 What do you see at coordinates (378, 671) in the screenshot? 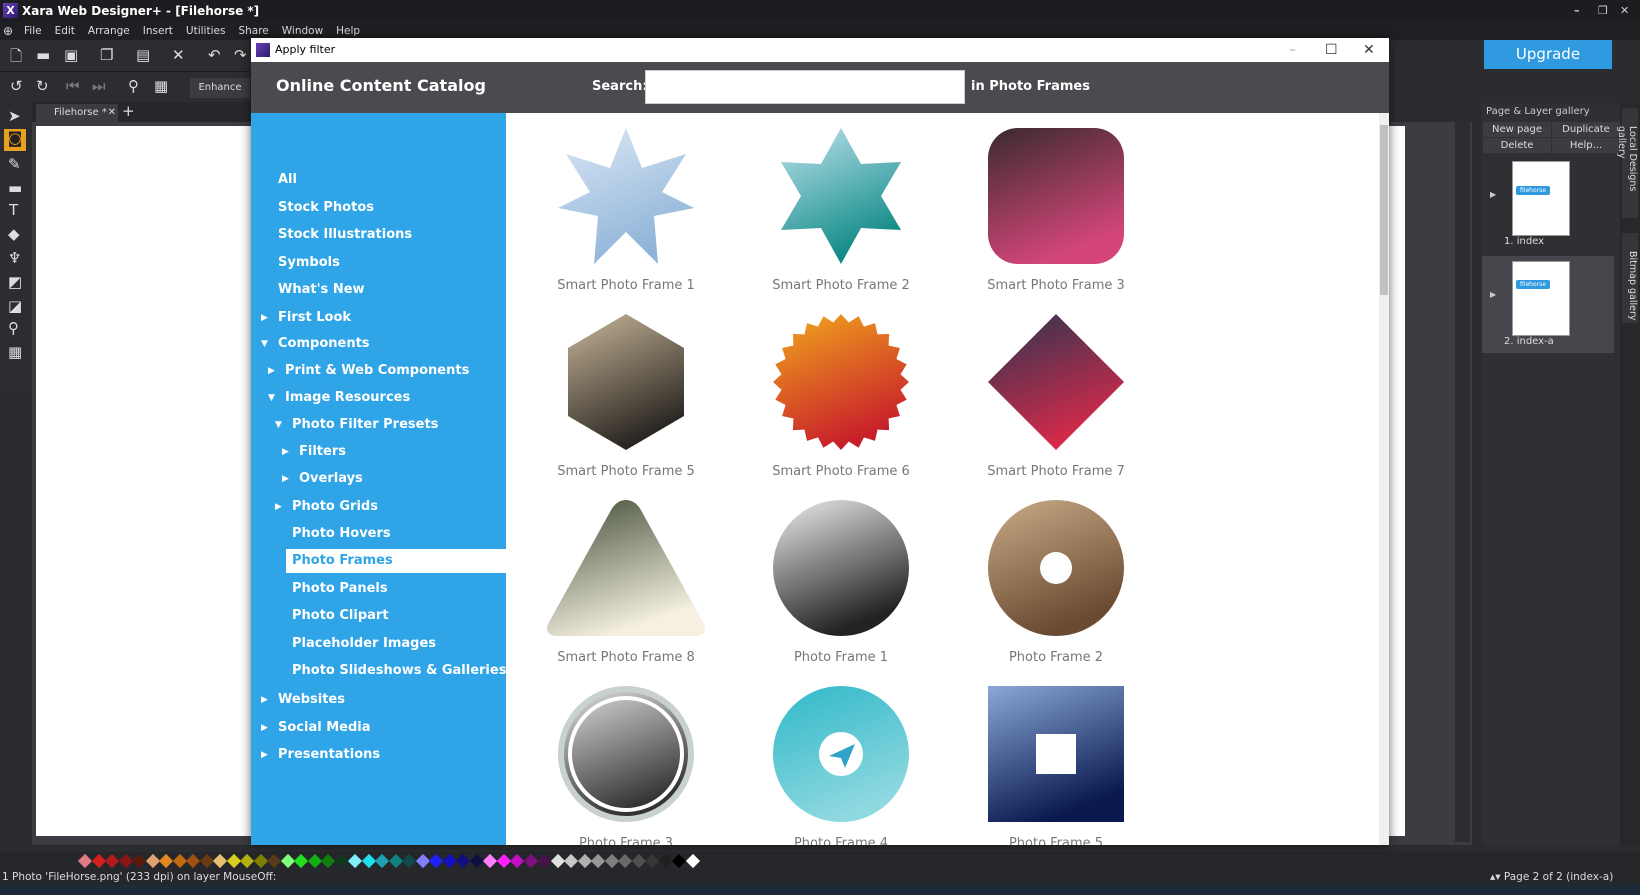
I see `nav-item: Photo Slideshows & Galleries` at bounding box center [378, 671].